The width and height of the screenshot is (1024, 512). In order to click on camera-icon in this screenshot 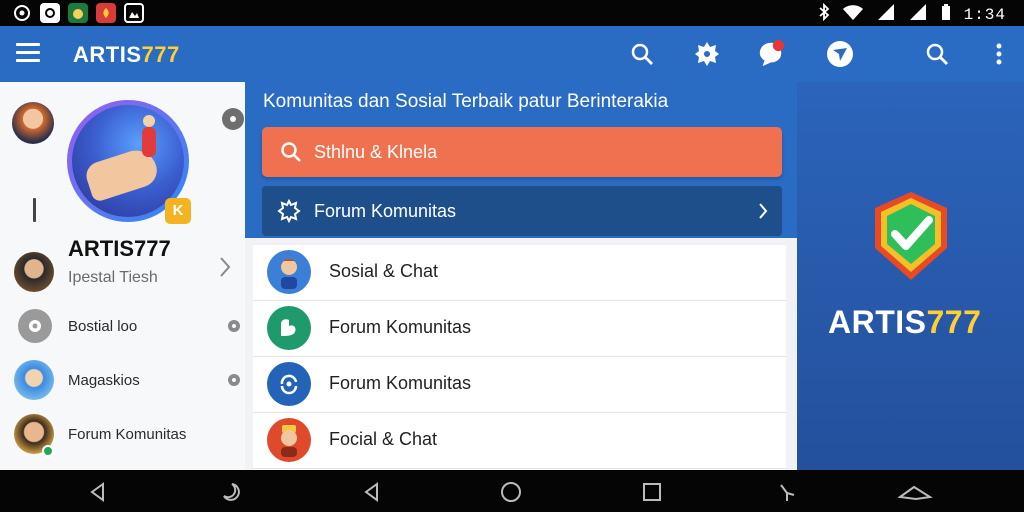, I will do `click(50, 13)`.